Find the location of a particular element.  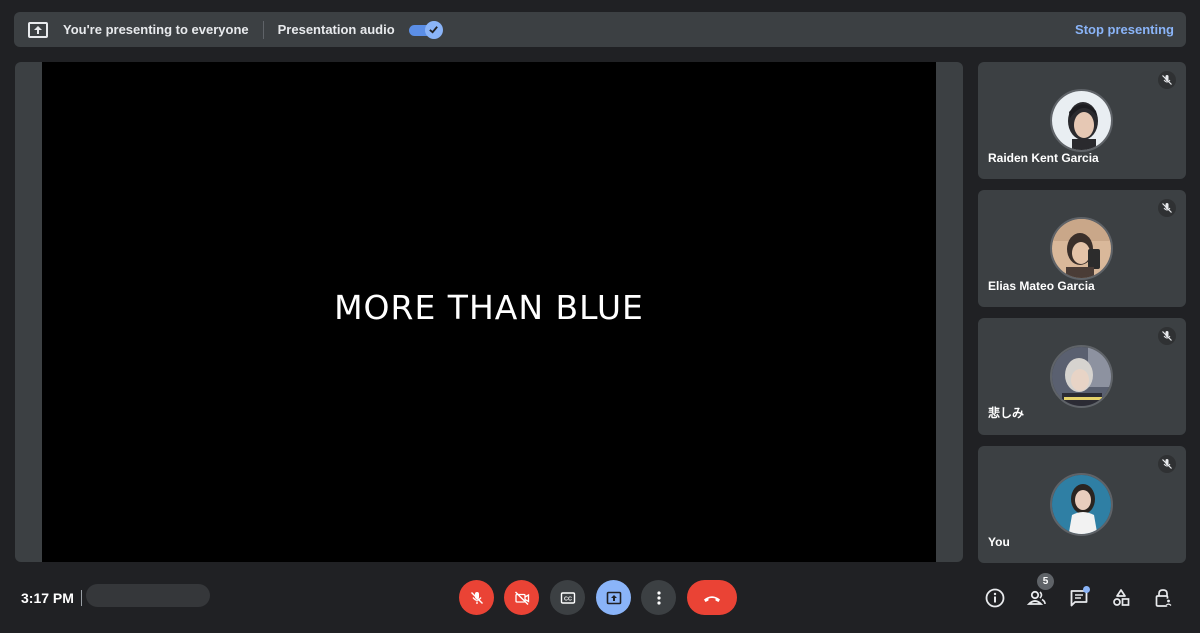

participant-tile: You is located at coordinates (1082, 504).